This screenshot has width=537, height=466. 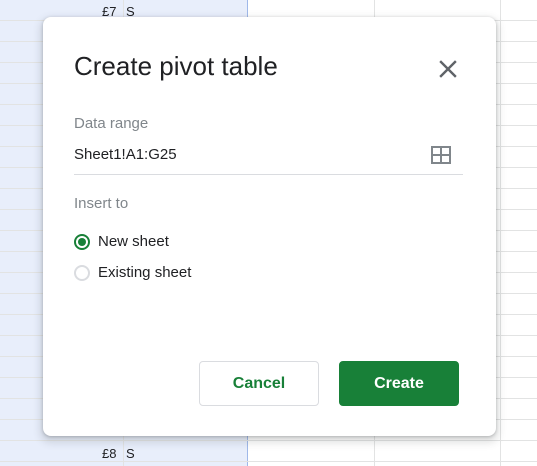 I want to click on close-button, so click(x=448, y=69).